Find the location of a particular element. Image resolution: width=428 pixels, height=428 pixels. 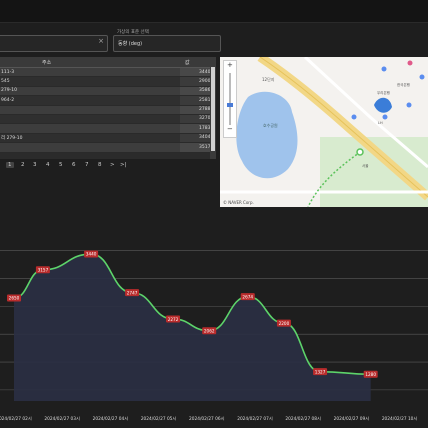

zoom-slider-track is located at coordinates (230, 99).